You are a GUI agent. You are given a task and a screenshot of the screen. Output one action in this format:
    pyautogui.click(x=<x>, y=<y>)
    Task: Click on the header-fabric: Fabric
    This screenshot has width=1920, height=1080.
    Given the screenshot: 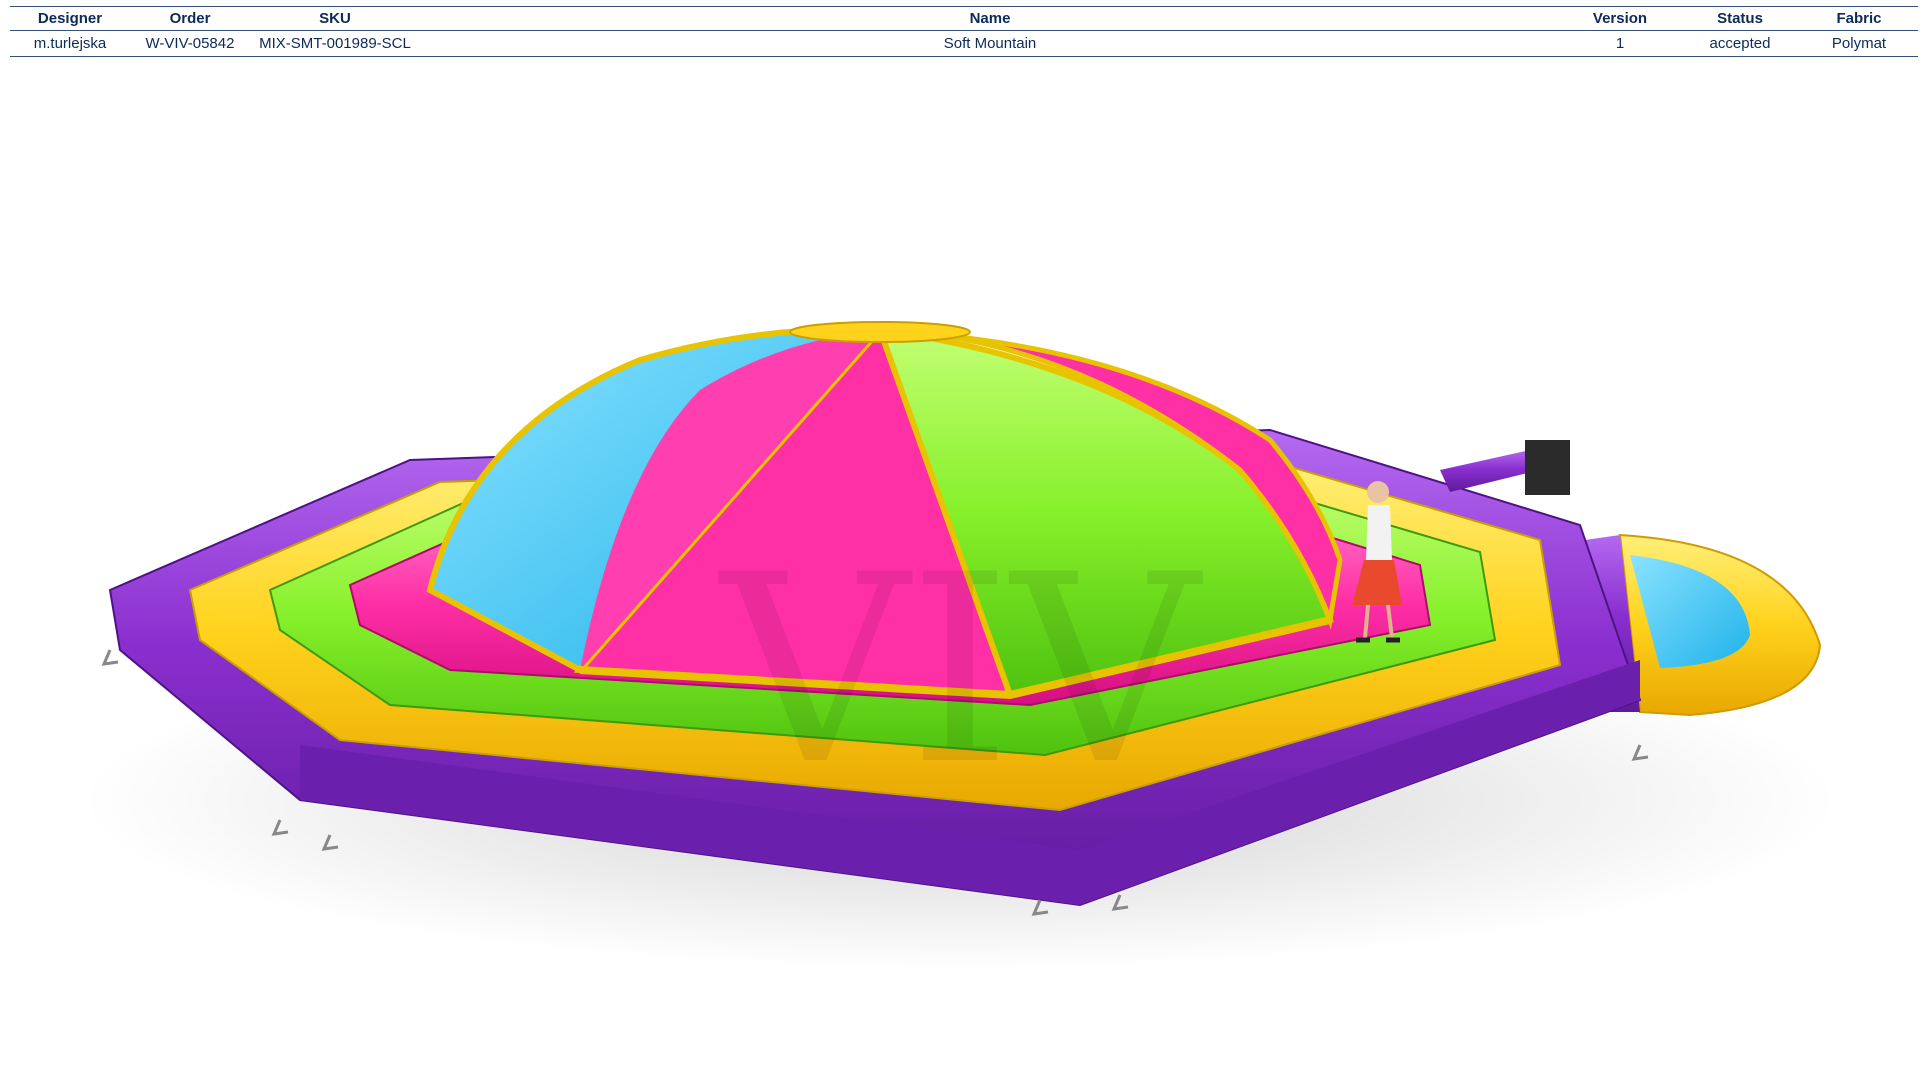 What is the action you would take?
    pyautogui.click(x=1859, y=18)
    